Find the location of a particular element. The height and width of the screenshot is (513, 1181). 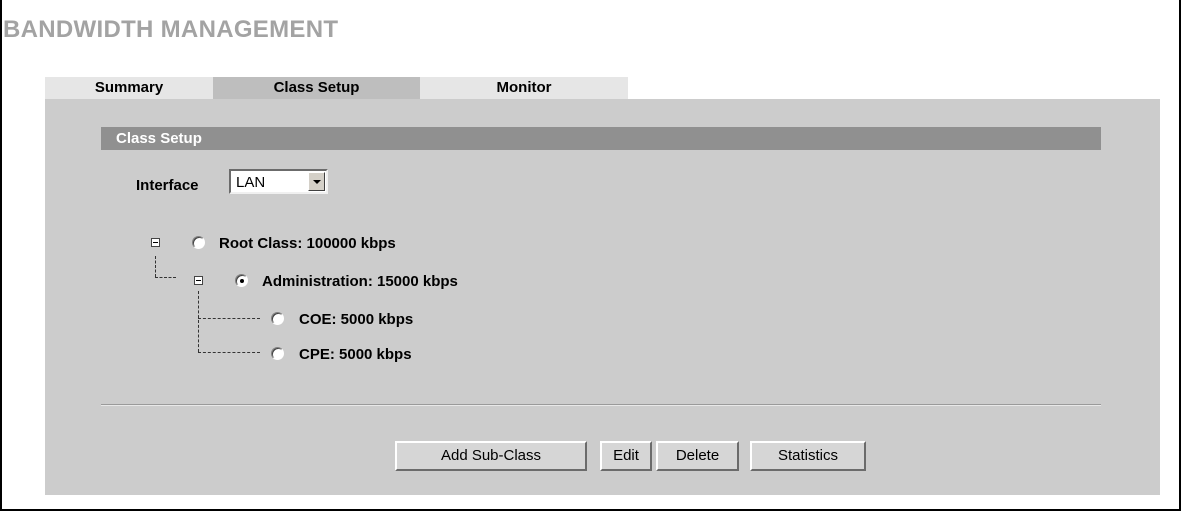

coe-label: COE: 5000 kbps is located at coordinates (356, 319).